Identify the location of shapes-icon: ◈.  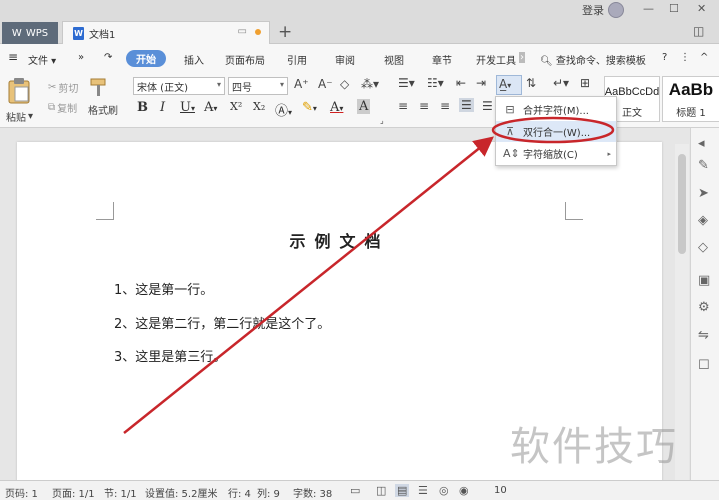
(703, 220).